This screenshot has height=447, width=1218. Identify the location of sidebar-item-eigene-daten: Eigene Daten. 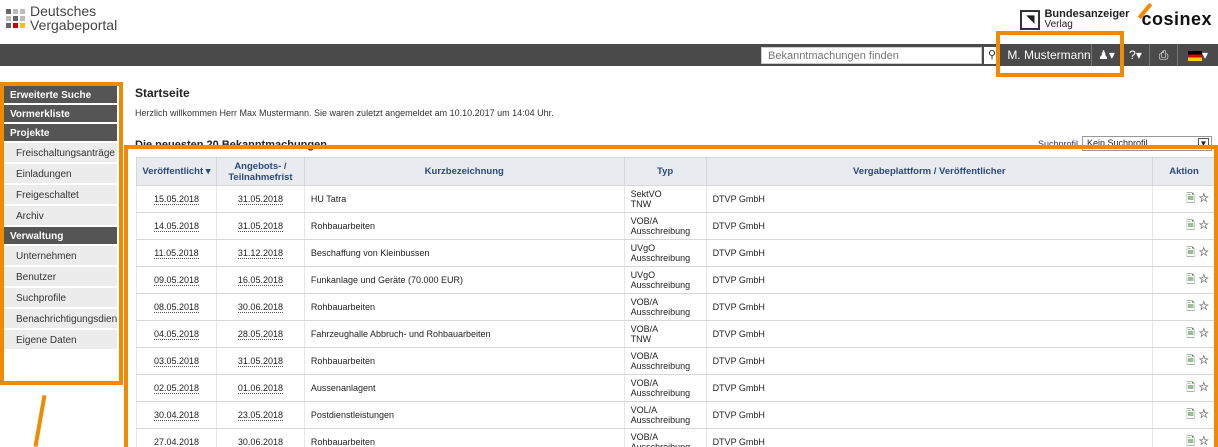
(60, 340).